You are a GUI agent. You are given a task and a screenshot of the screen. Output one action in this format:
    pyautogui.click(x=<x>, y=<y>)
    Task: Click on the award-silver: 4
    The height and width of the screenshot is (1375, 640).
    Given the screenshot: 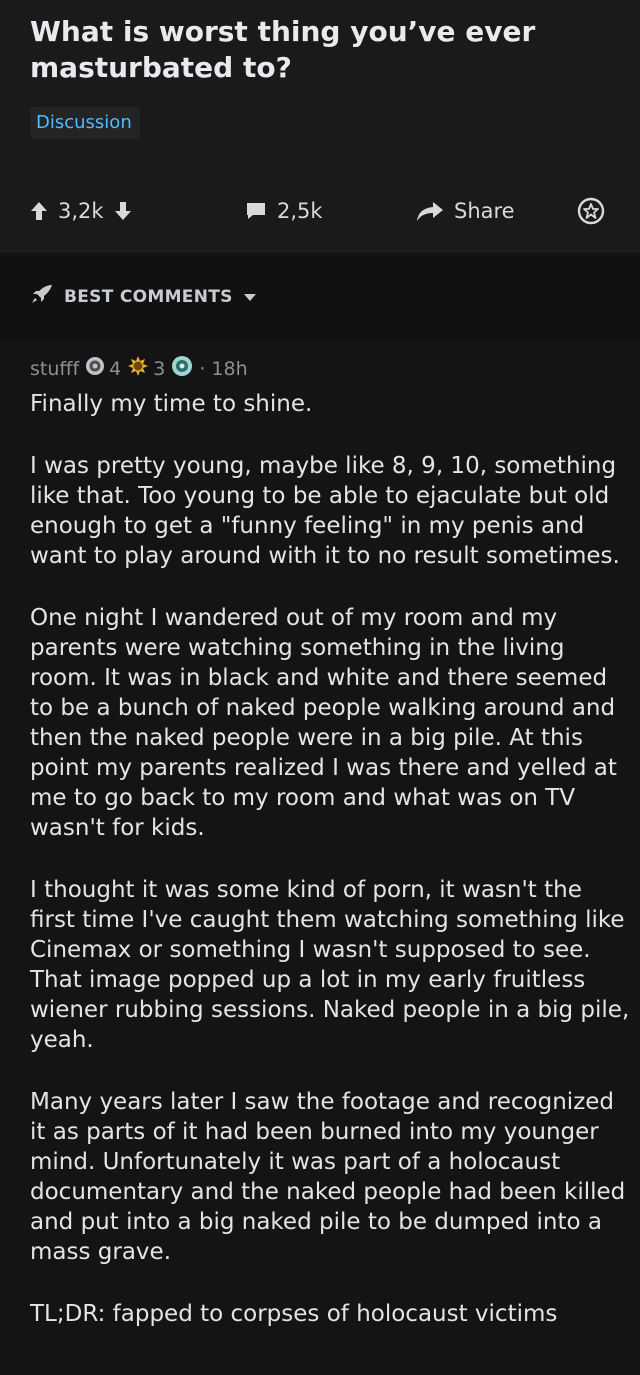 What is the action you would take?
    pyautogui.click(x=103, y=368)
    